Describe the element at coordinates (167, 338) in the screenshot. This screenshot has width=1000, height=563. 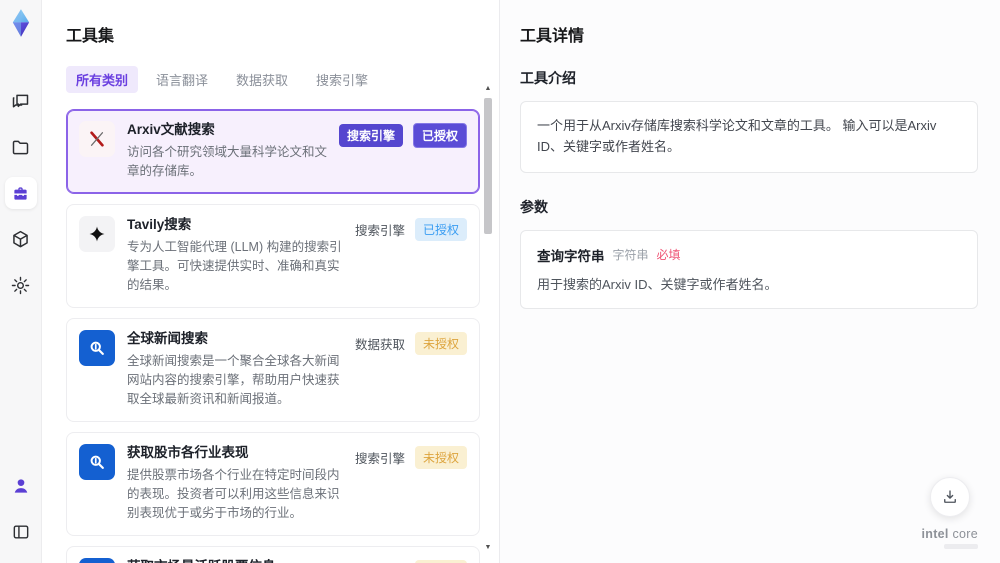
I see `tool-name: 全球新闻搜索` at that location.